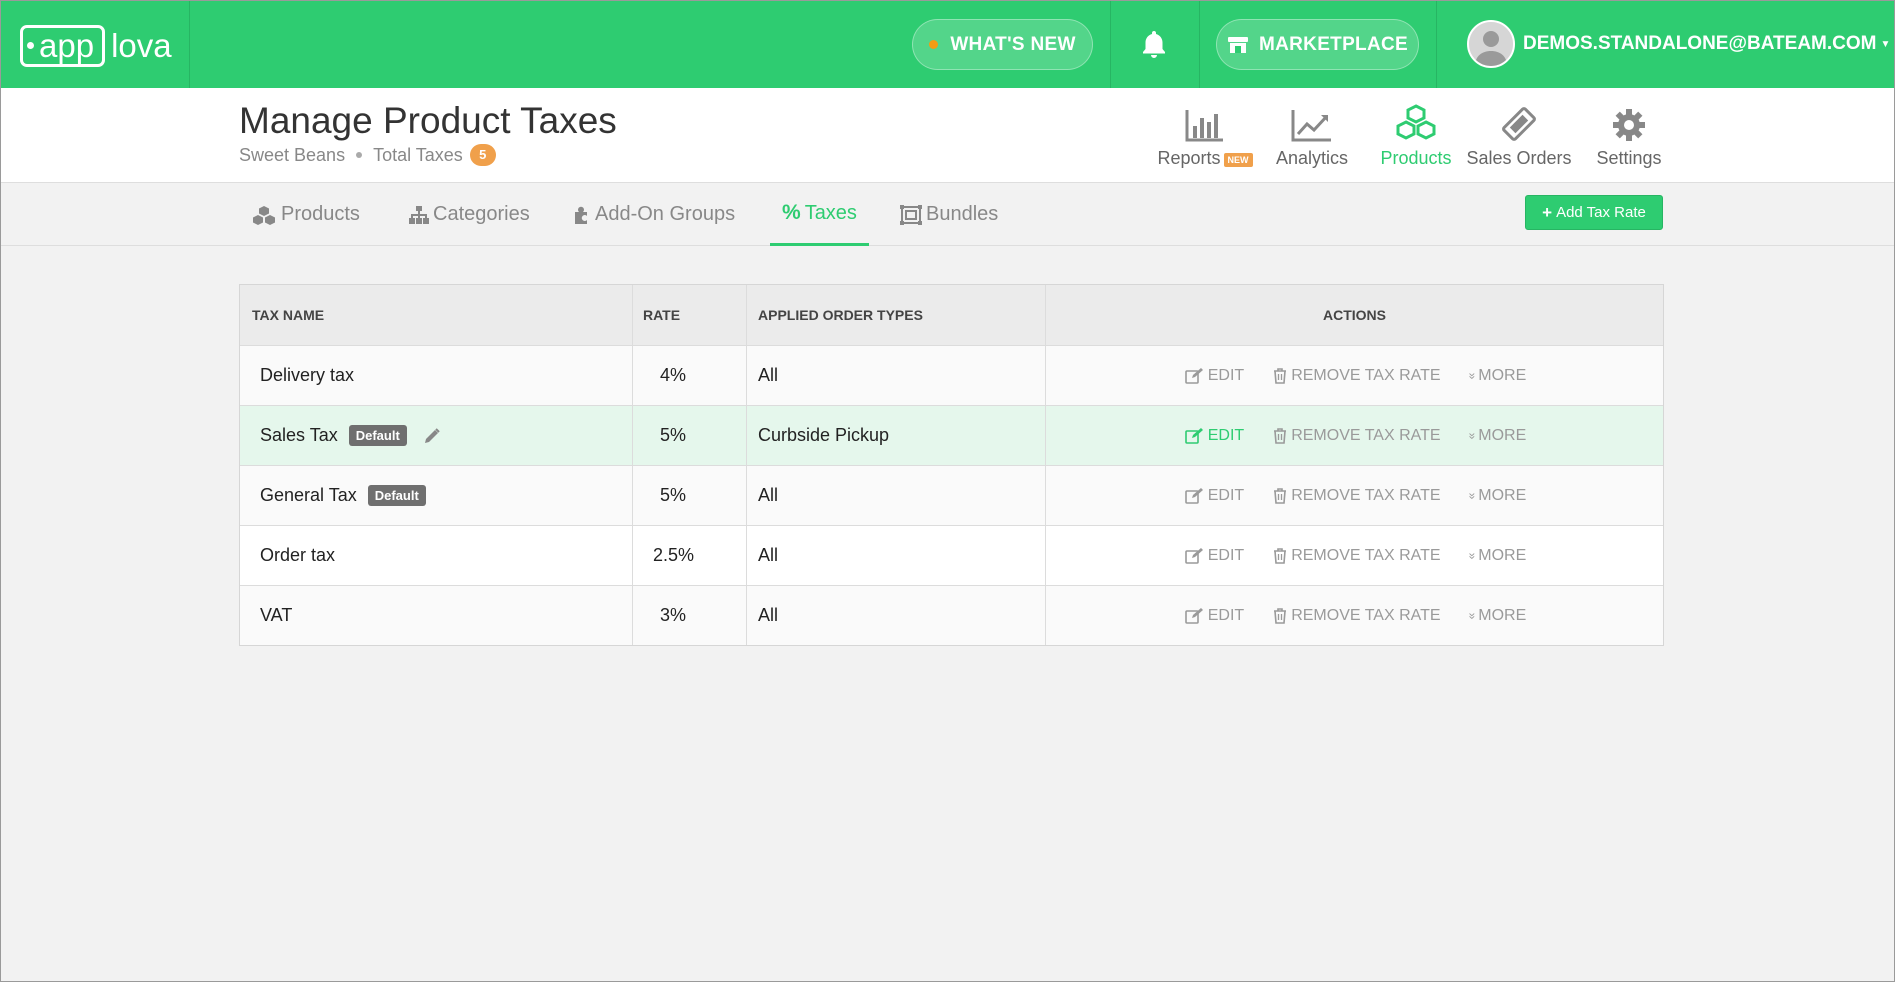 The width and height of the screenshot is (1895, 982). I want to click on order-types: Curbside Pickup, so click(824, 435).